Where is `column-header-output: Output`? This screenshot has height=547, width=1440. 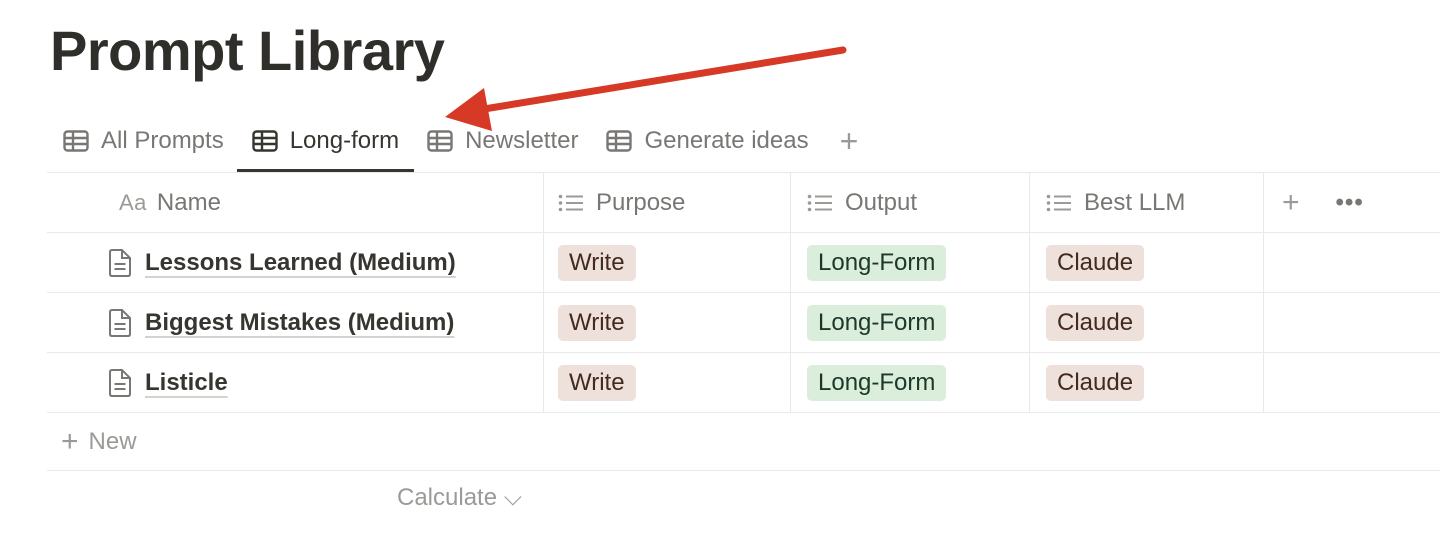 column-header-output: Output is located at coordinates (910, 202).